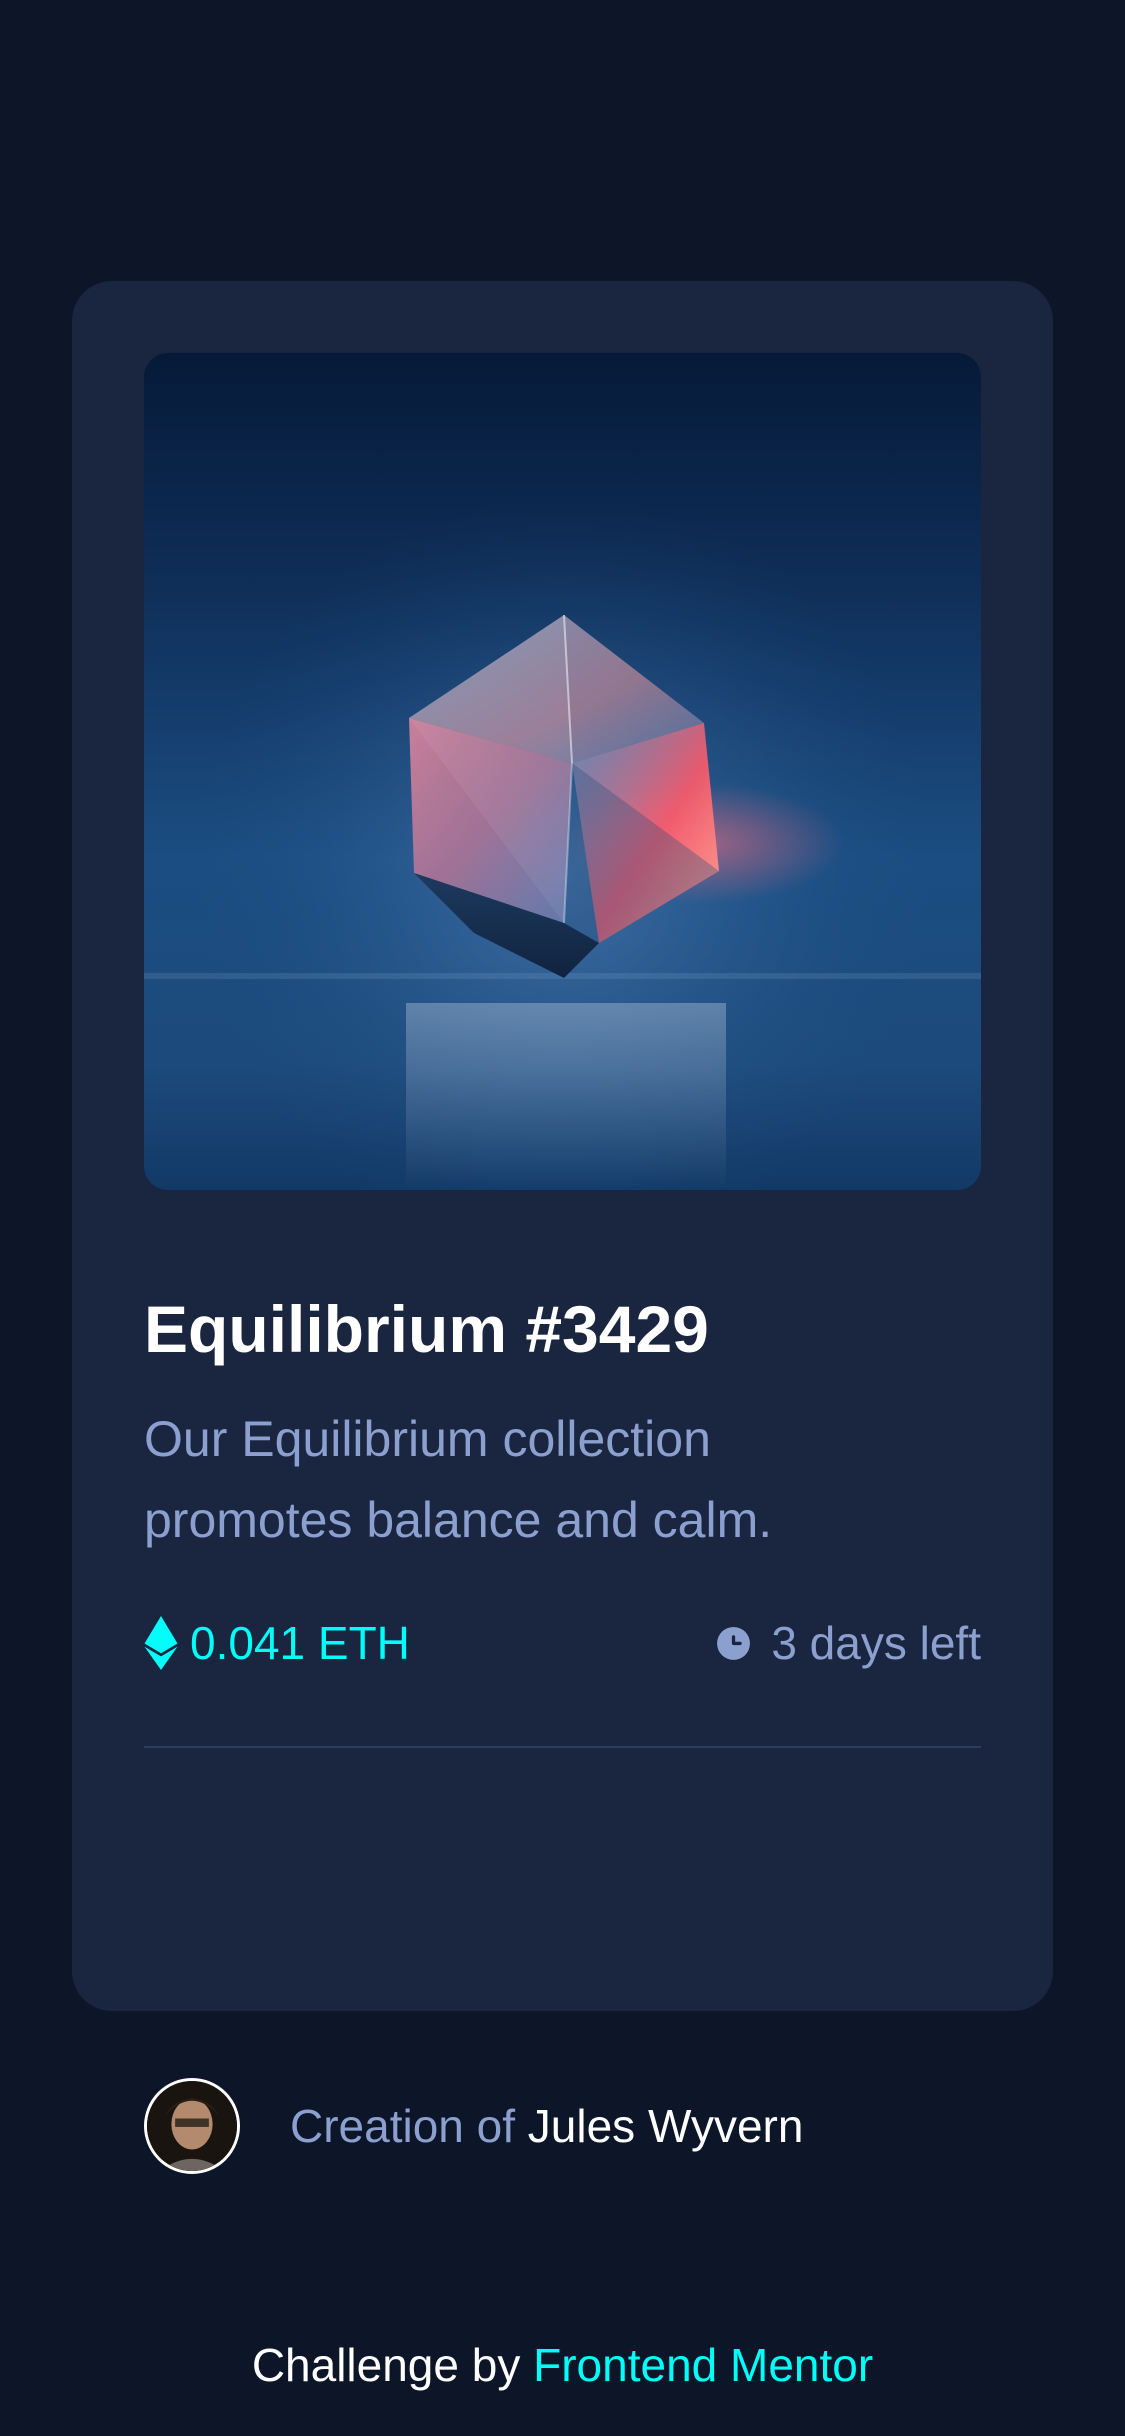 The height and width of the screenshot is (2436, 1125). Describe the element at coordinates (403, 2126) in the screenshot. I see `creator-prefix: Creation of` at that location.